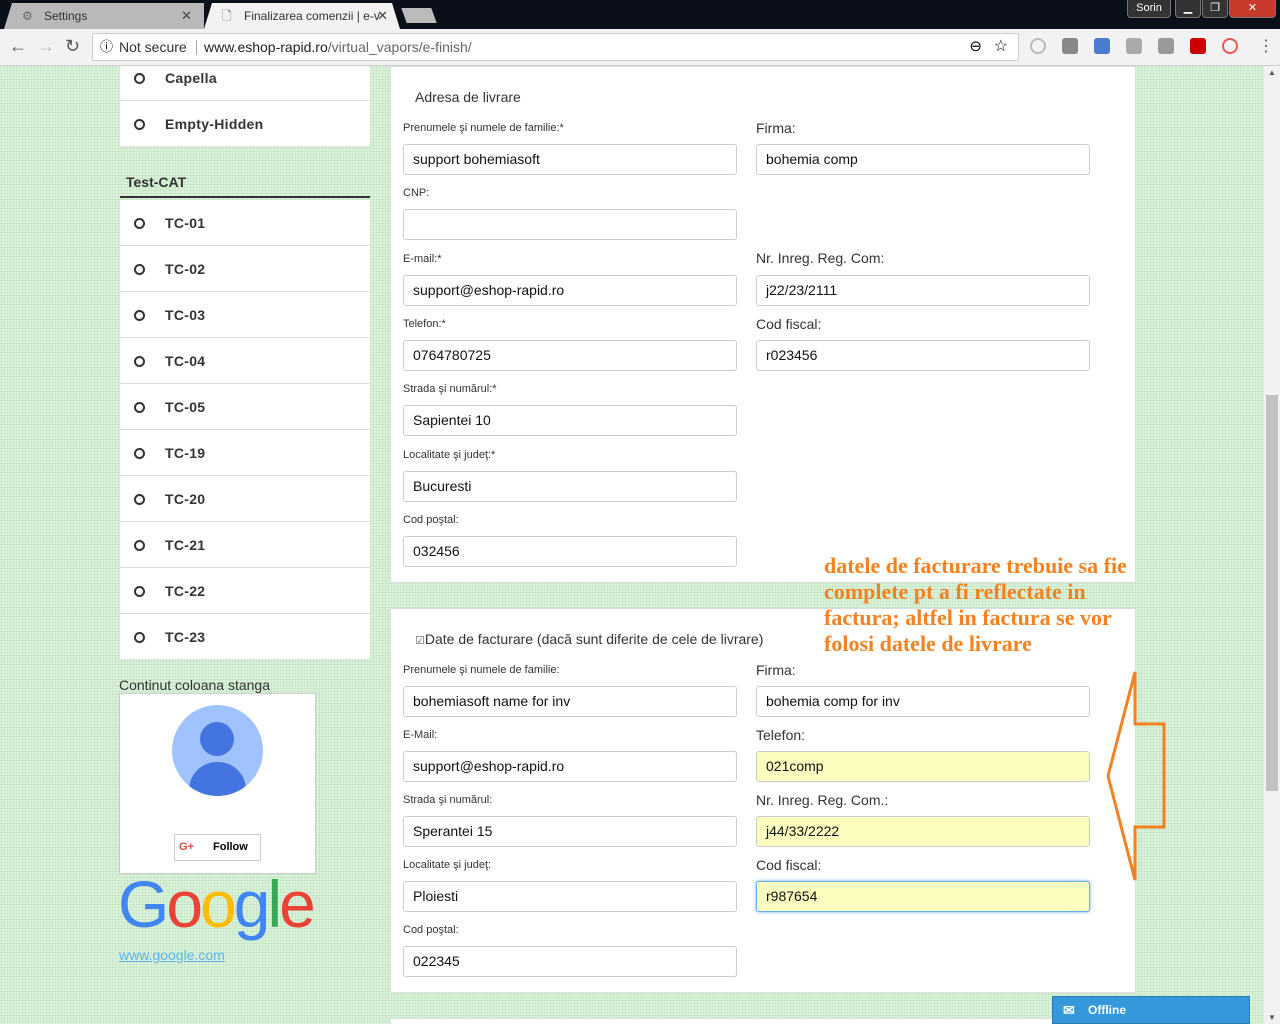  What do you see at coordinates (923, 831) in the screenshot?
I see `reg-input: j44/33/2222` at bounding box center [923, 831].